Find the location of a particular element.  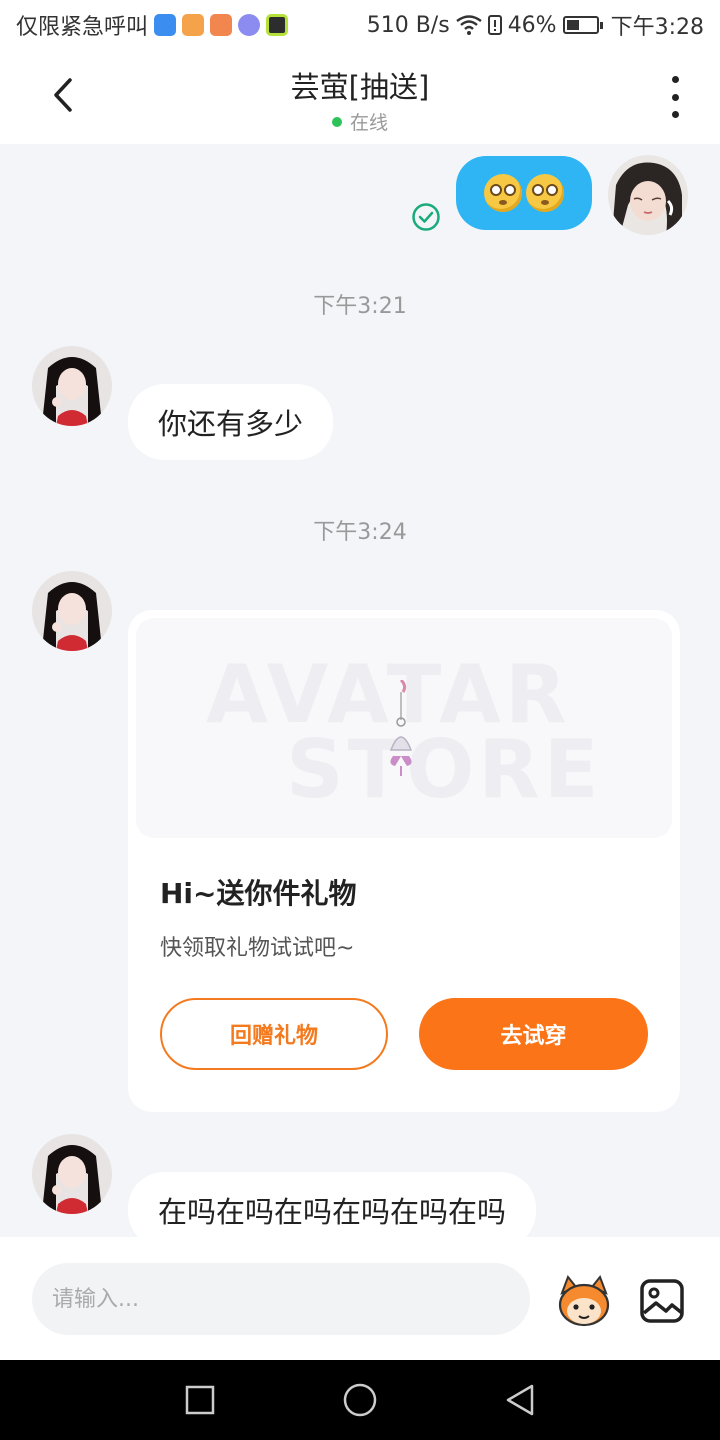

nav-square-icon is located at coordinates (200, 1400).